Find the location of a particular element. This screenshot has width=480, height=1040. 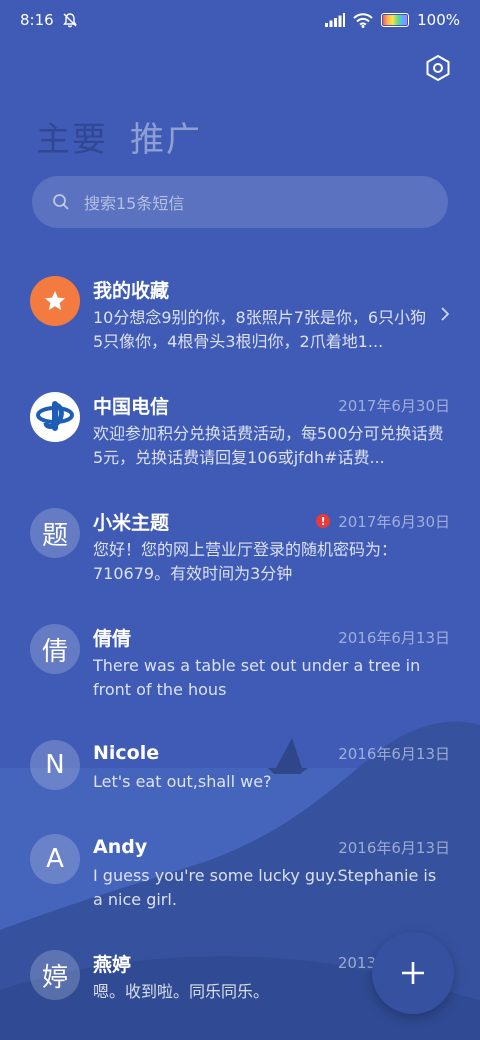

tab-primary: 主要 is located at coordinates (72, 136).